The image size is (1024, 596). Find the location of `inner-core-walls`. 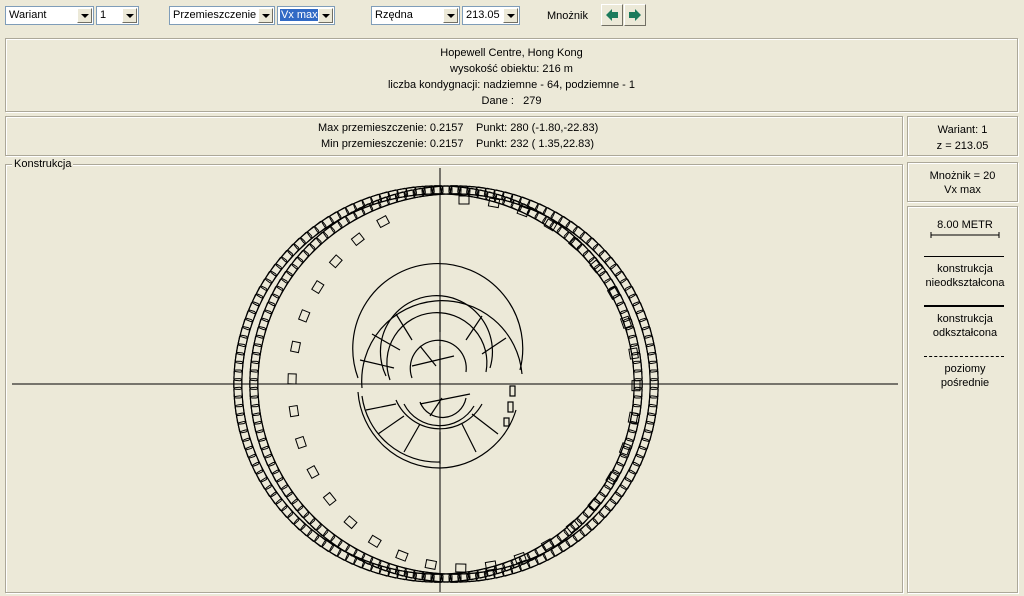

inner-core-walls is located at coordinates (438, 366).